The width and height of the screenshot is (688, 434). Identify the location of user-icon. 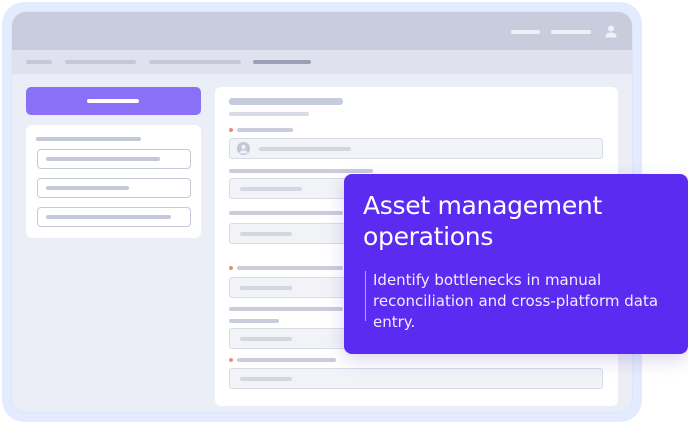
(611, 31).